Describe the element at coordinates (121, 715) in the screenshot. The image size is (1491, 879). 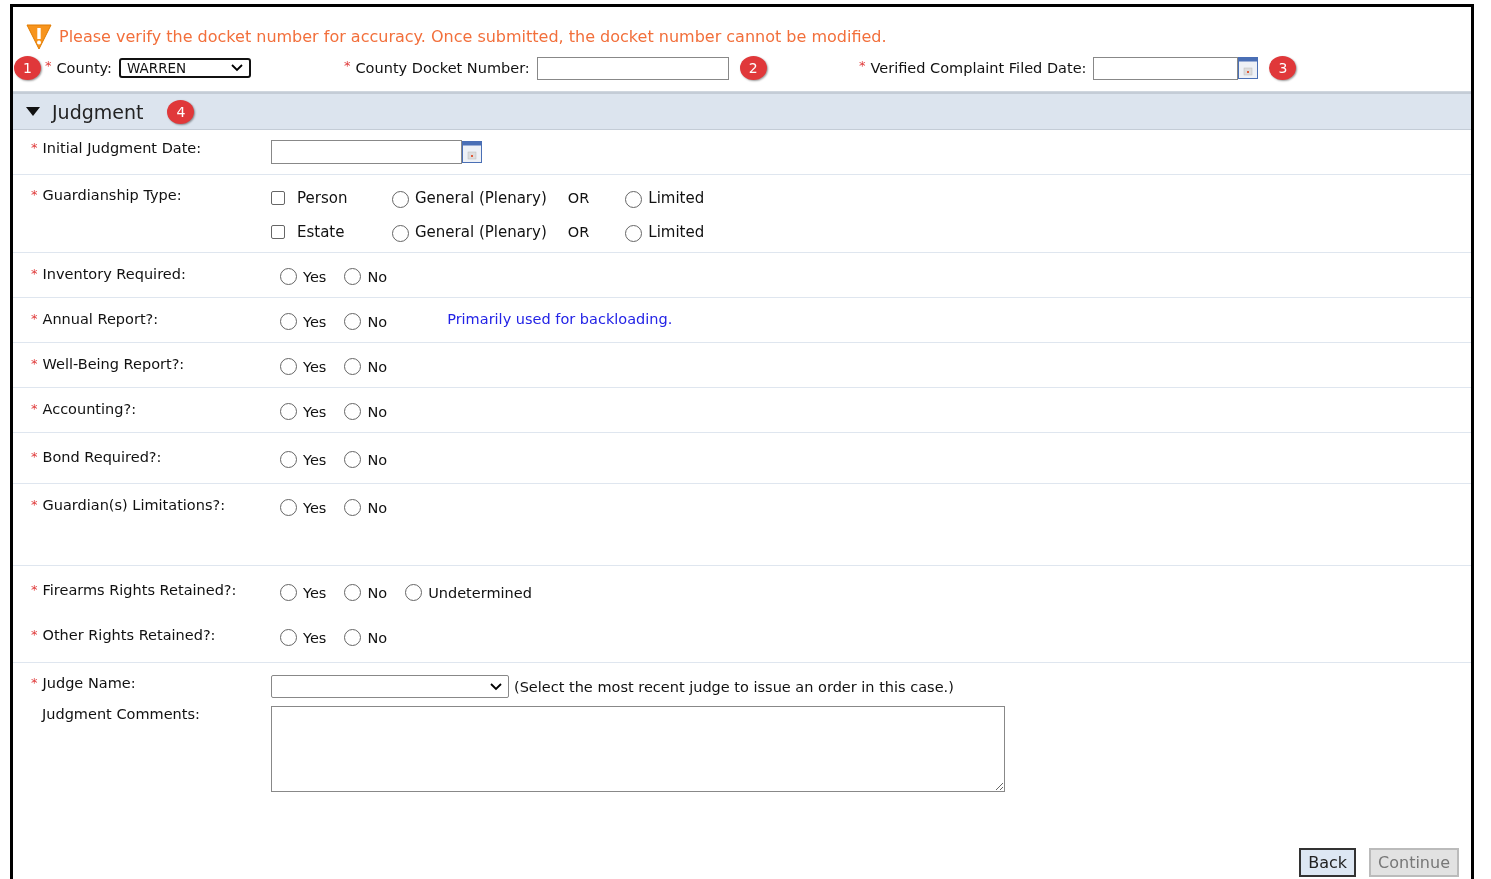
I see `field-label: Judgment Comments:` at that location.